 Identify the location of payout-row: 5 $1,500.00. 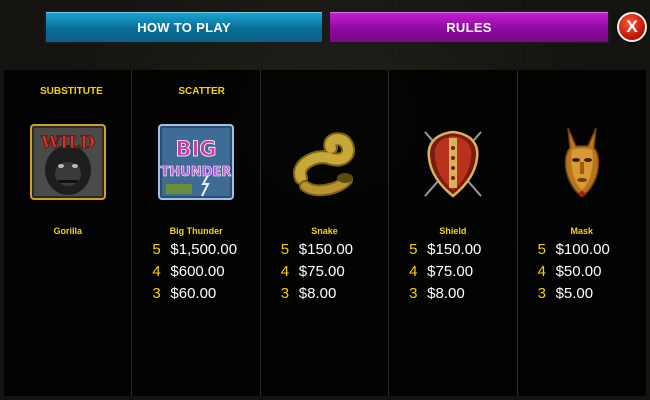
(195, 249).